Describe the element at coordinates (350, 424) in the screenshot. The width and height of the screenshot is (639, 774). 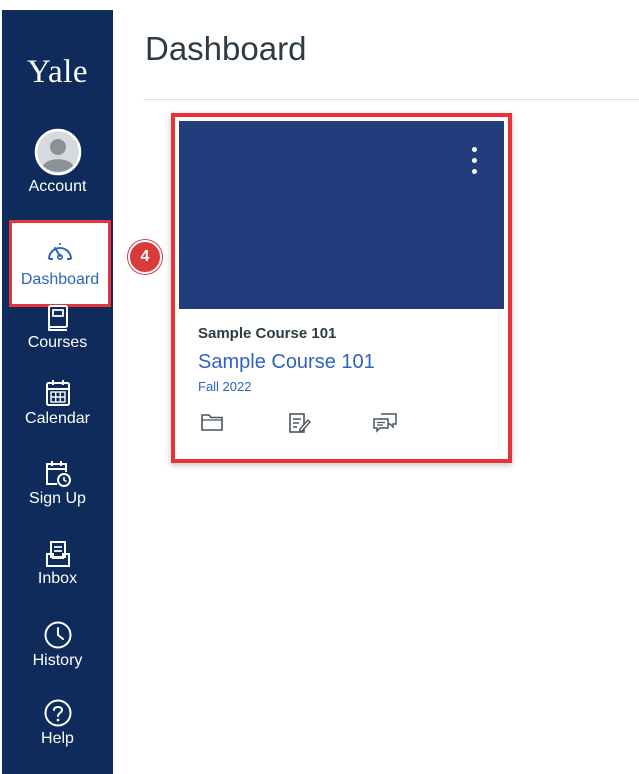
I see `course-card-actions` at that location.